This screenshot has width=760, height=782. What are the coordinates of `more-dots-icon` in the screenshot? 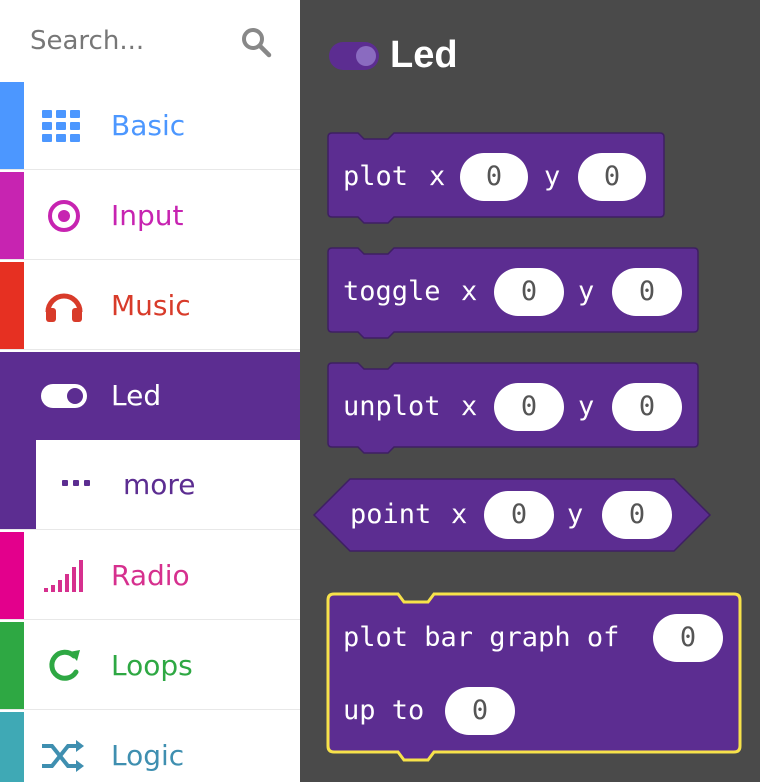 It's located at (76, 483).